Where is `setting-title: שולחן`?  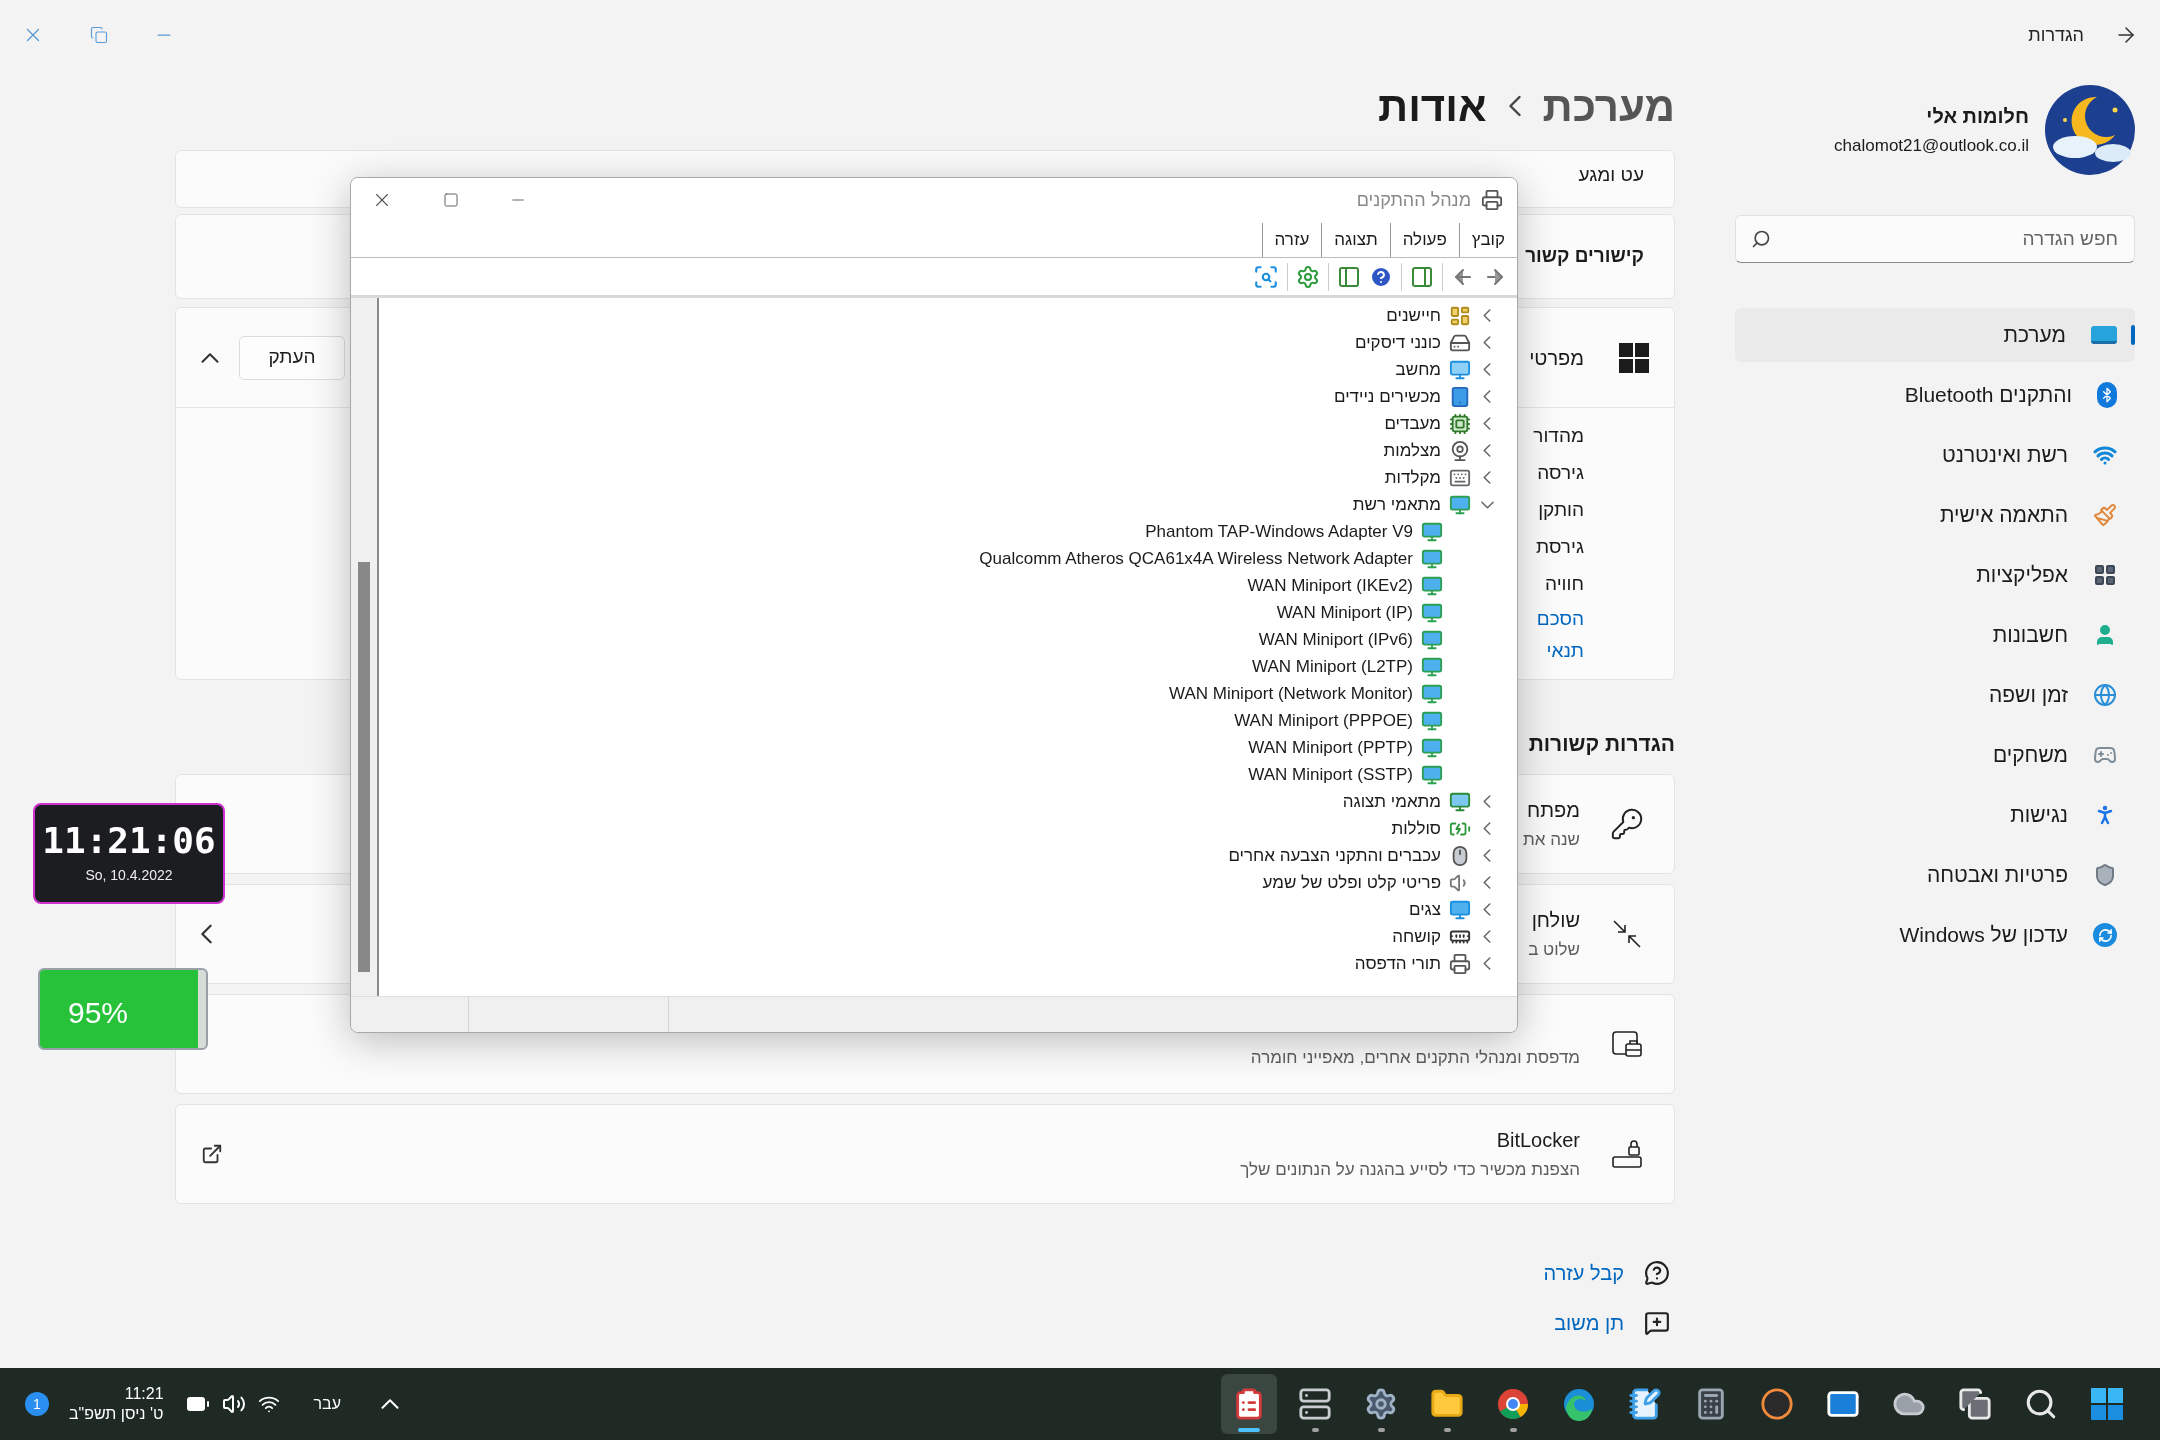 setting-title: שולחן is located at coordinates (1555, 920).